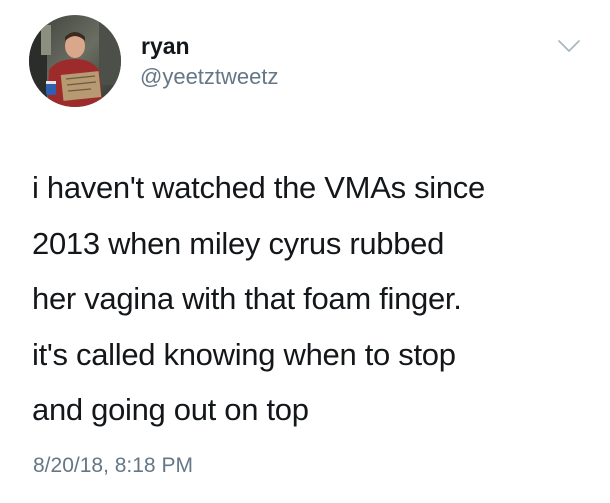 The image size is (610, 503). What do you see at coordinates (247, 298) in the screenshot?
I see `tweet-text-line: her vagina with that foam finger.` at bounding box center [247, 298].